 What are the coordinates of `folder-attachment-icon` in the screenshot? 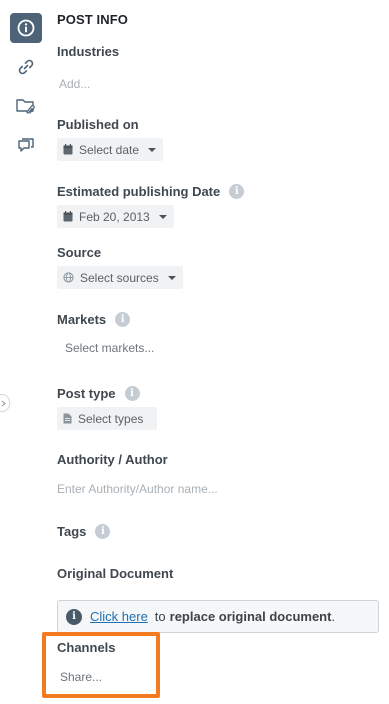 It's located at (26, 106).